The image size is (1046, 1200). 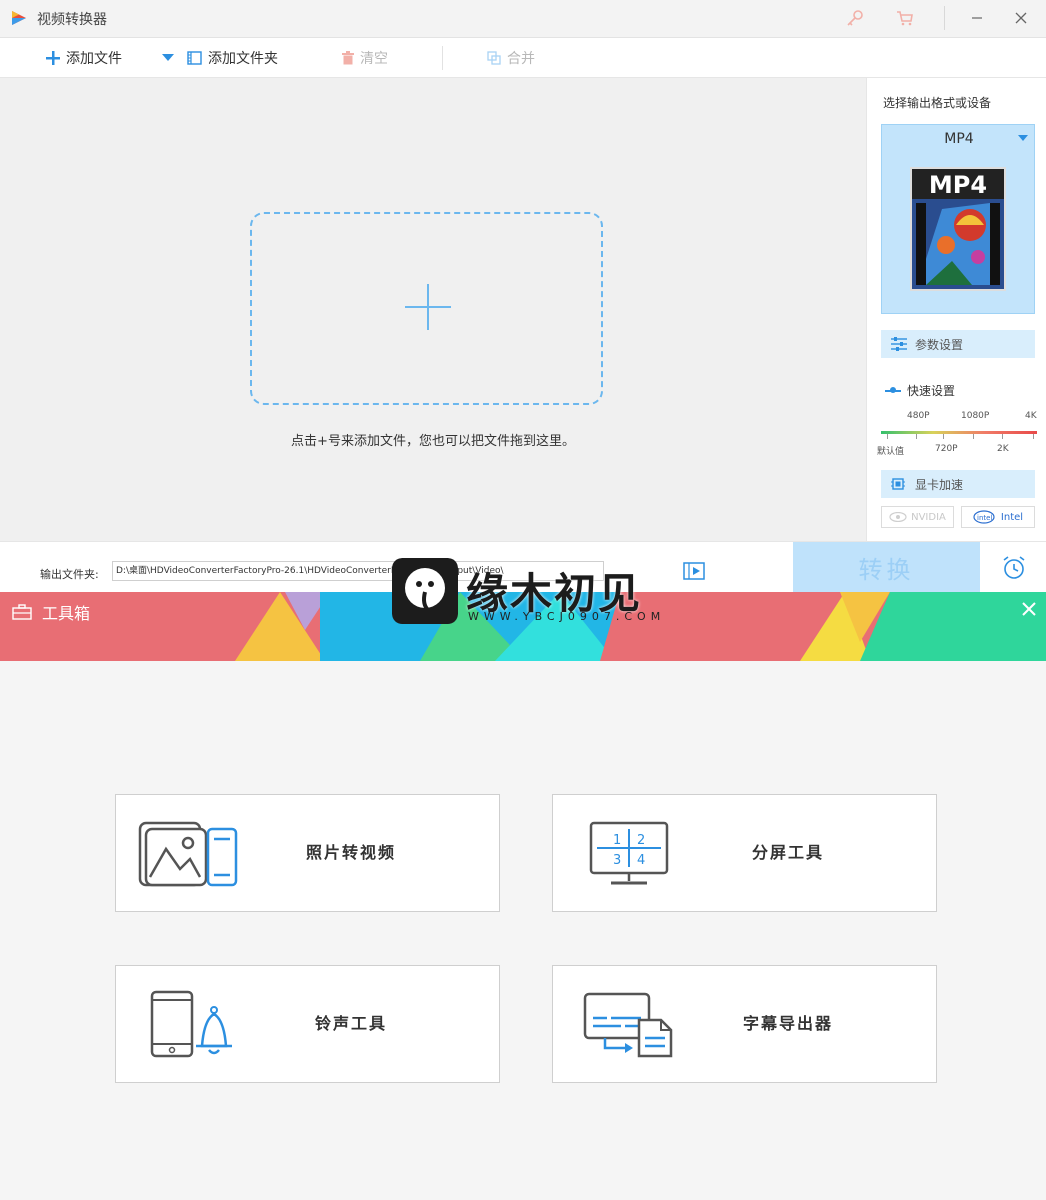 I want to click on gpu-acceleration-label: 显卡加速, so click(x=939, y=484).